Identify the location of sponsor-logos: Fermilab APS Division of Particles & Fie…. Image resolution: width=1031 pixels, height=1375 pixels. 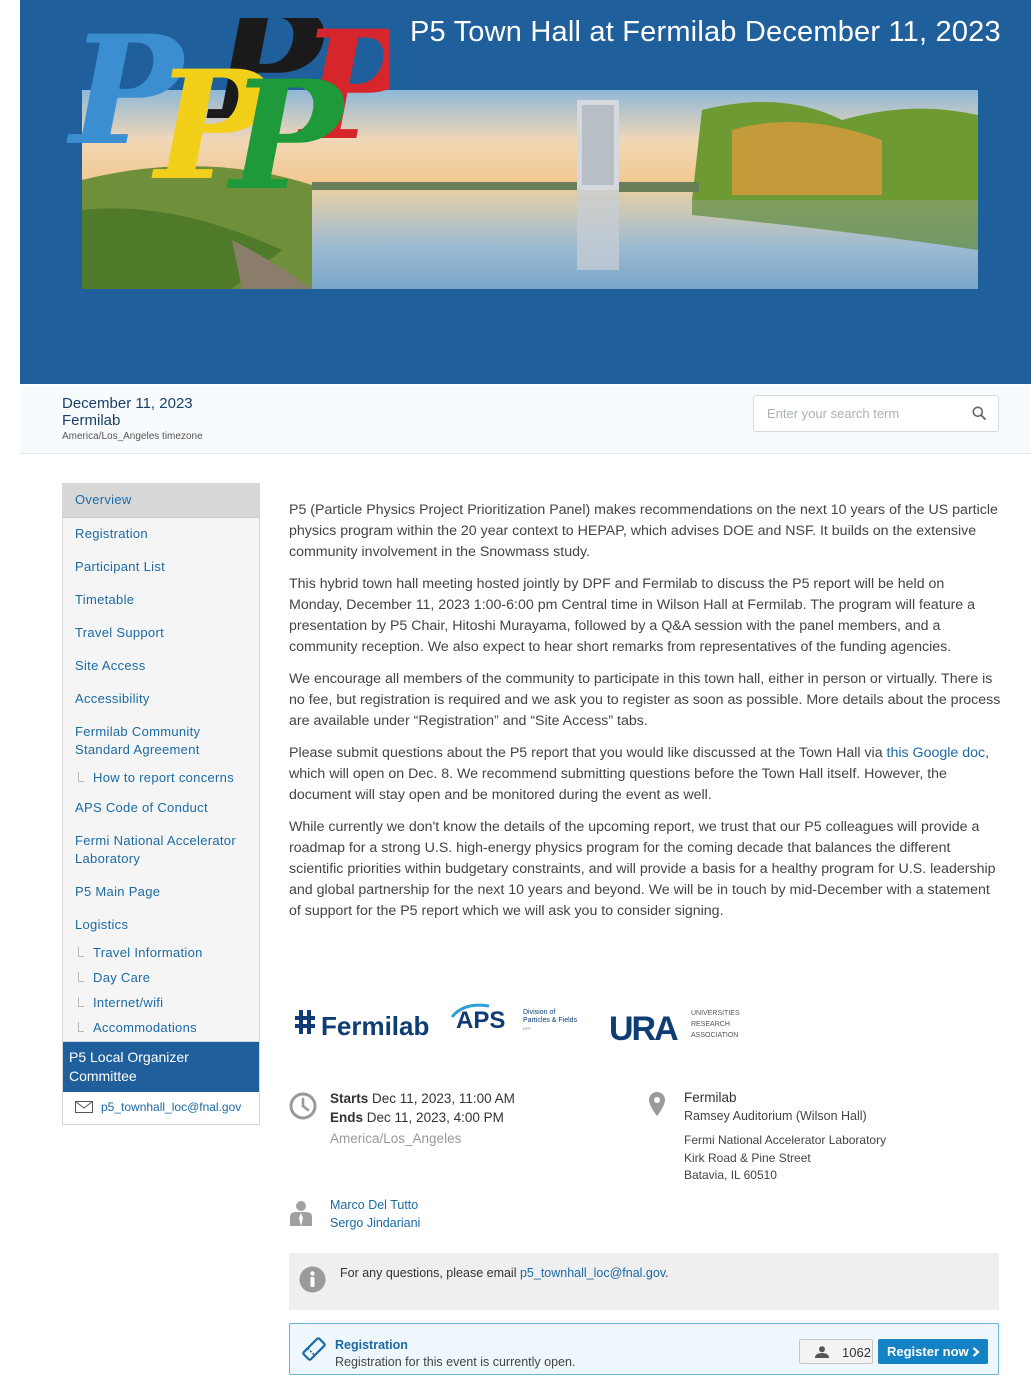
(539, 1025).